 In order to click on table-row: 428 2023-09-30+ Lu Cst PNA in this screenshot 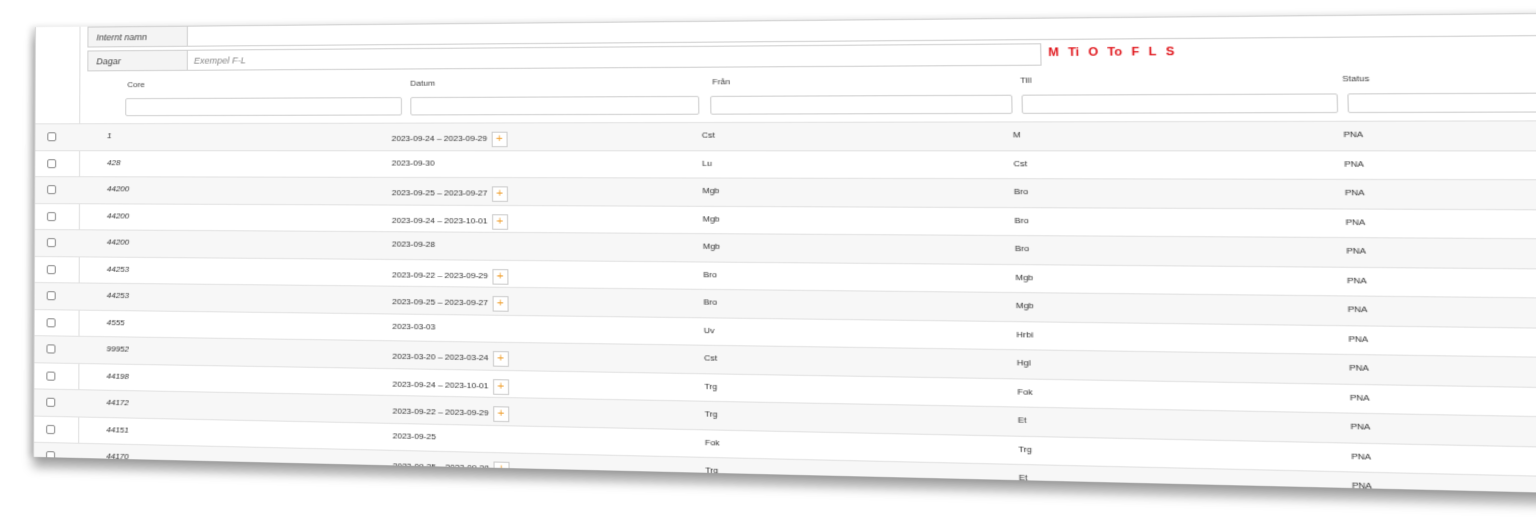, I will do `click(785, 164)`.